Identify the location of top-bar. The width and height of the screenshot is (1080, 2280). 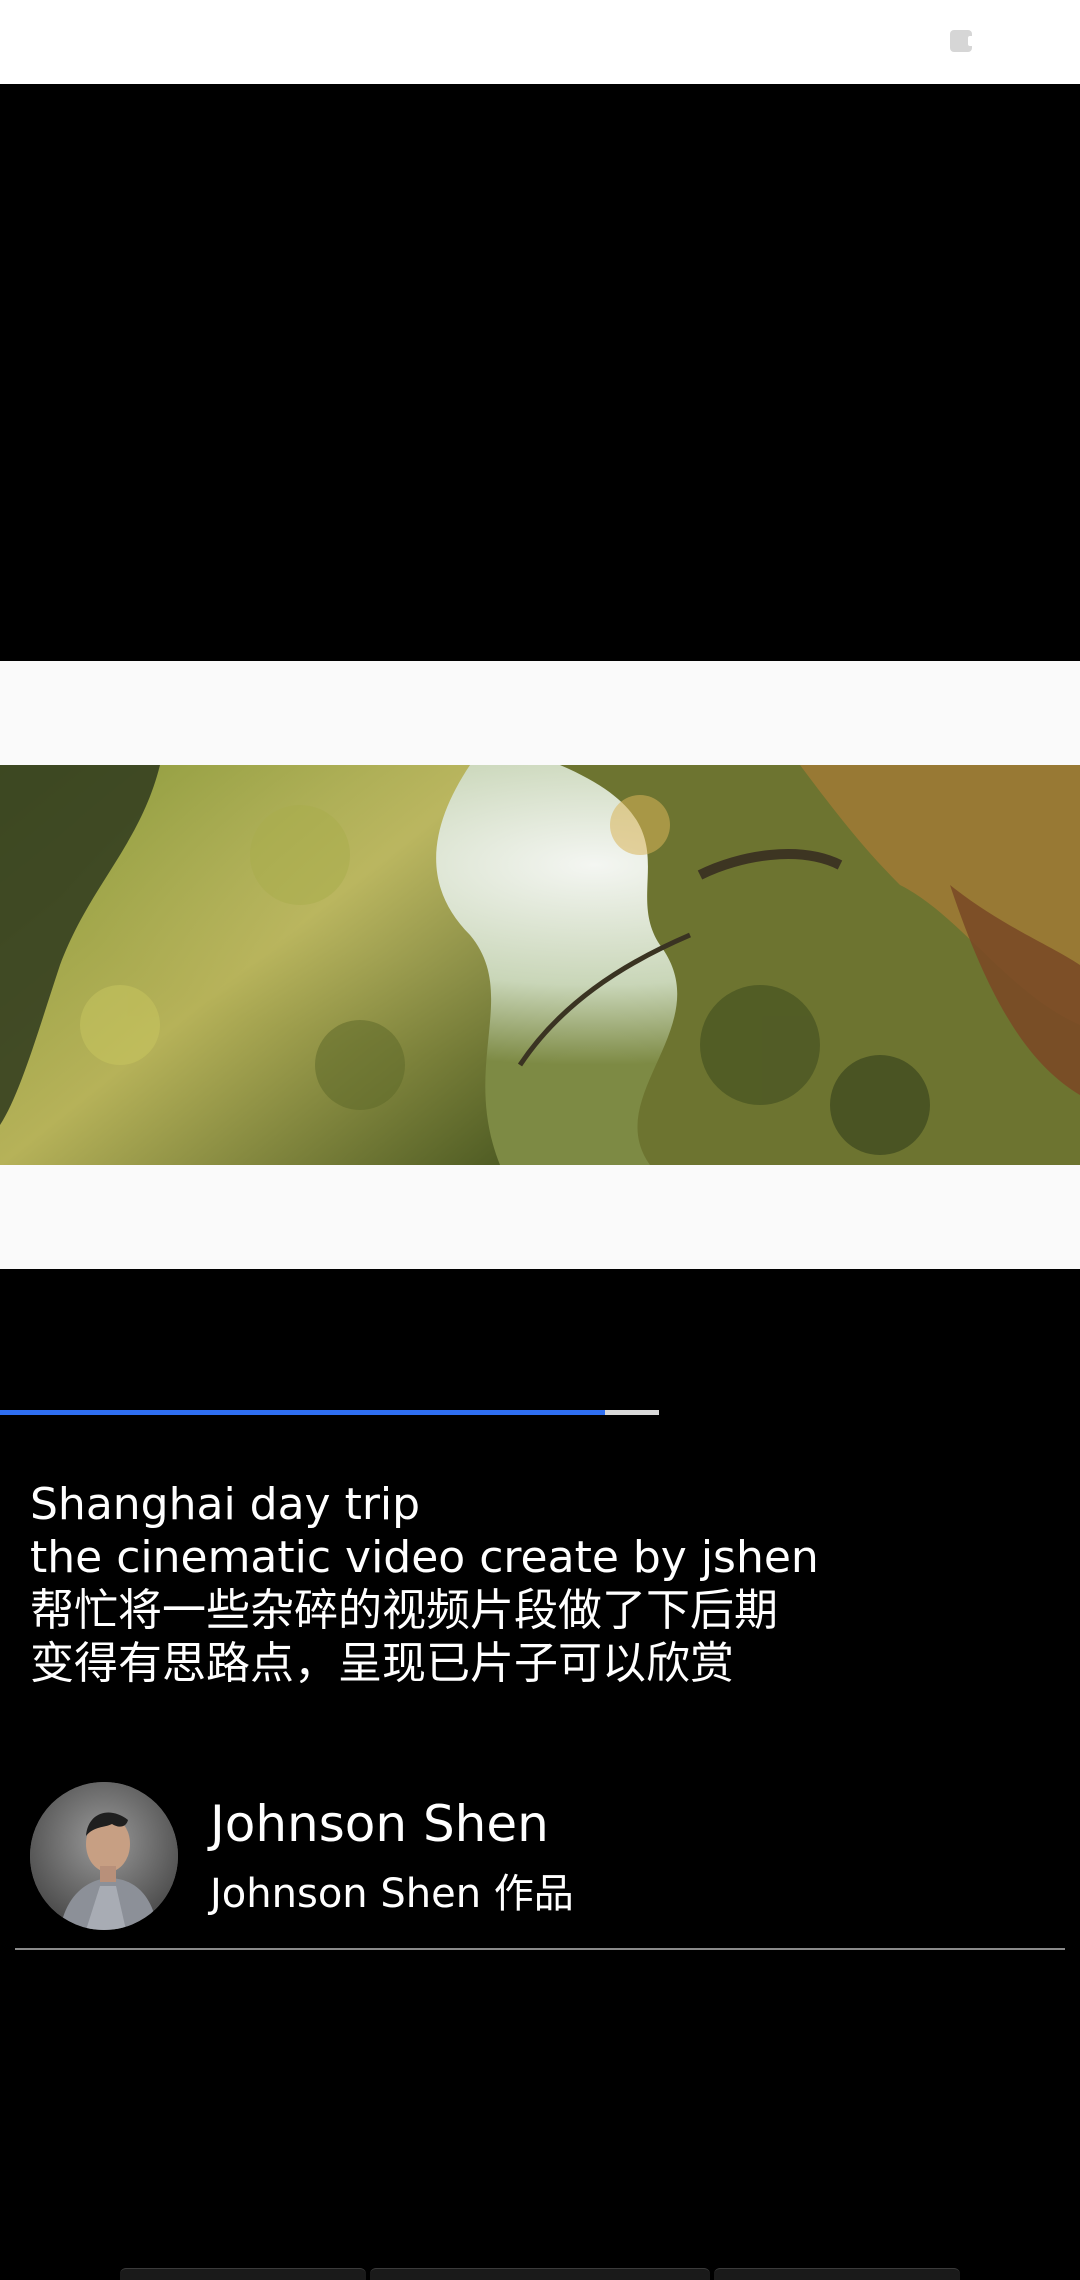
(540, 42).